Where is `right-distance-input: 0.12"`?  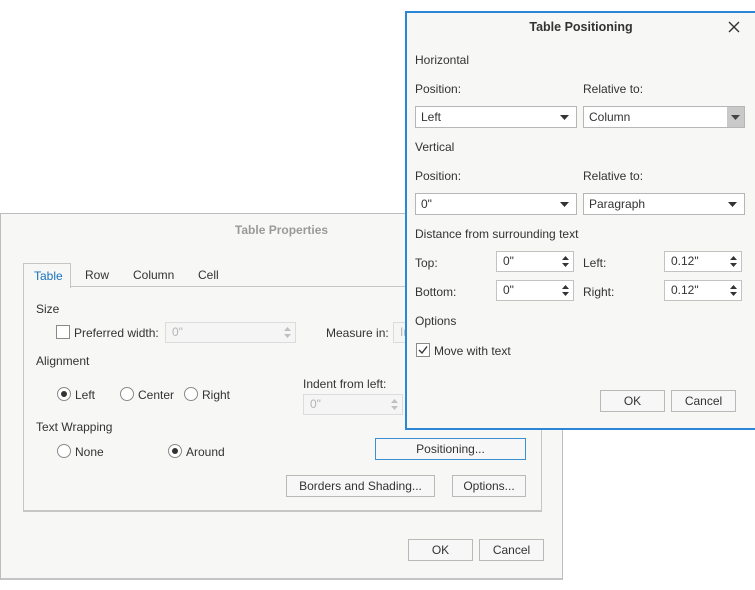 right-distance-input: 0.12" is located at coordinates (703, 290).